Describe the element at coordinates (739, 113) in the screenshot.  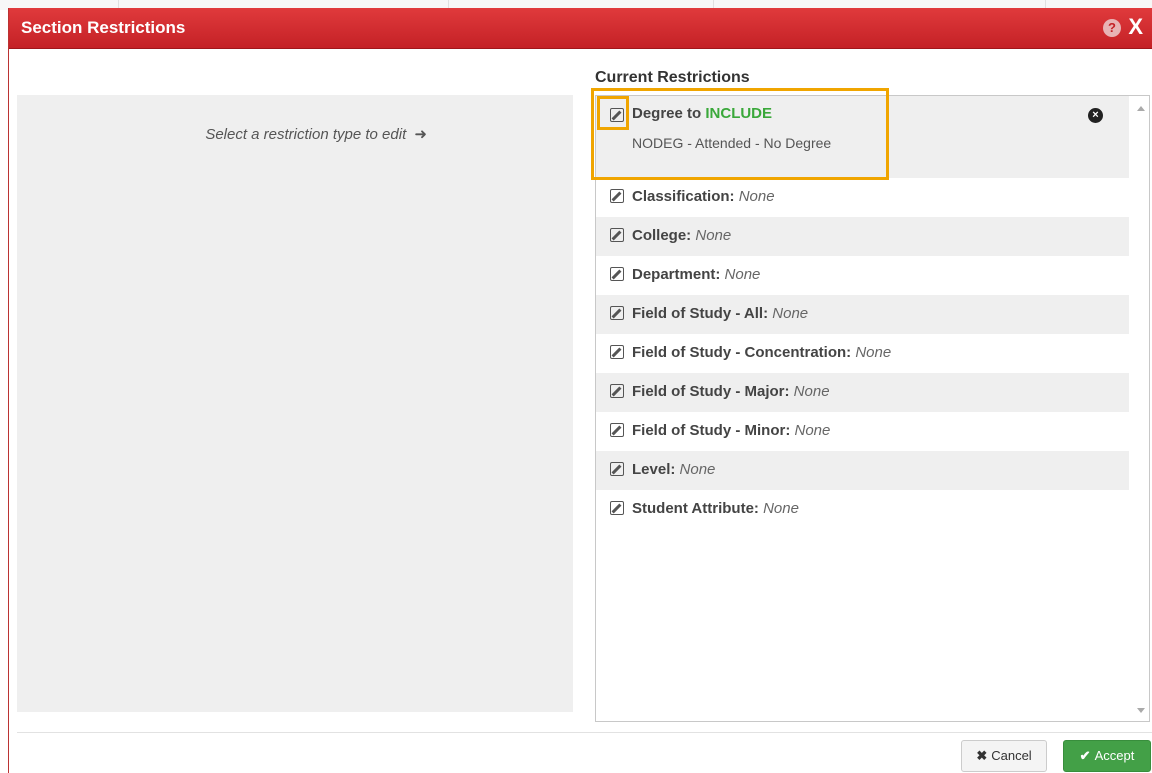
I see `restriction-mode-include: INCLUDE` at that location.